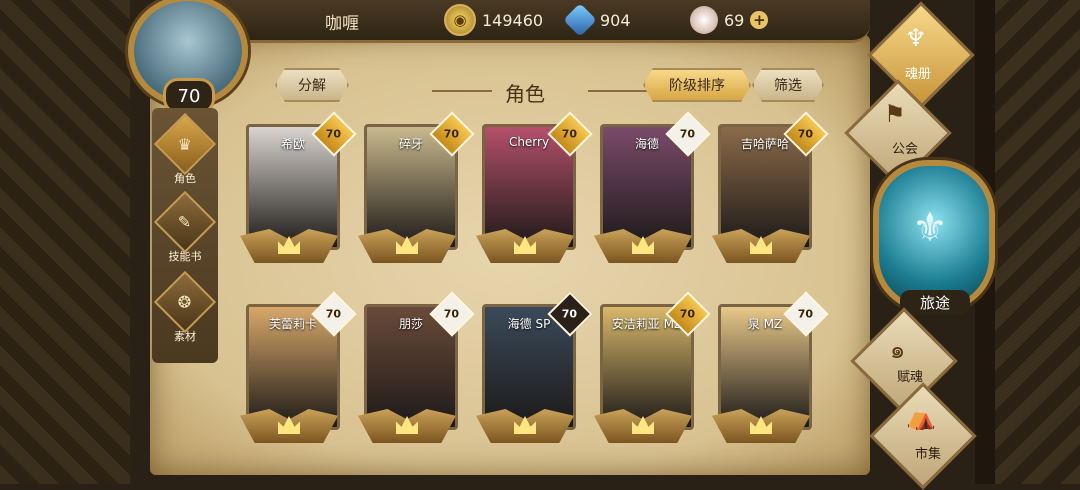 This screenshot has height=490, width=1080. Describe the element at coordinates (1030, 242) in the screenshot. I see `right-backdrop` at that location.